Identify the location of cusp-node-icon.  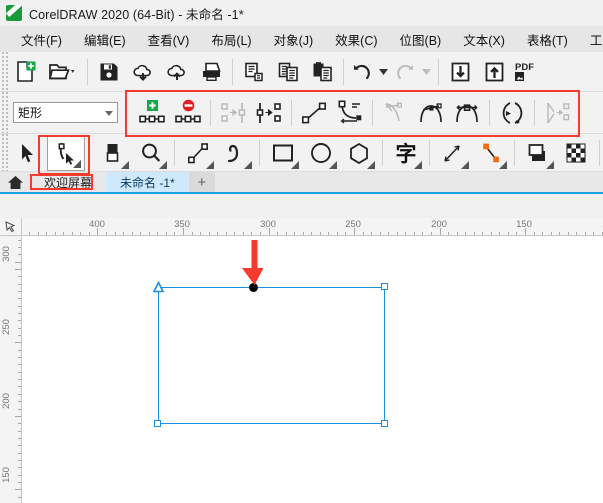
(395, 113).